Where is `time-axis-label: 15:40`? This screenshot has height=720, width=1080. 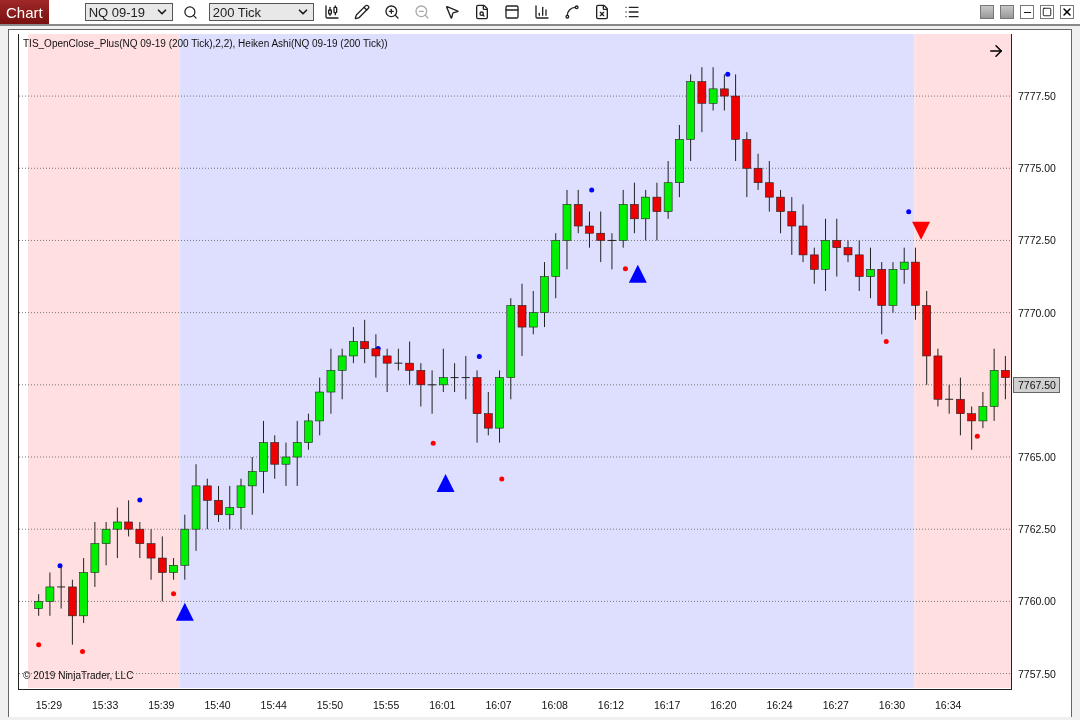
time-axis-label: 15:40 is located at coordinates (217, 705).